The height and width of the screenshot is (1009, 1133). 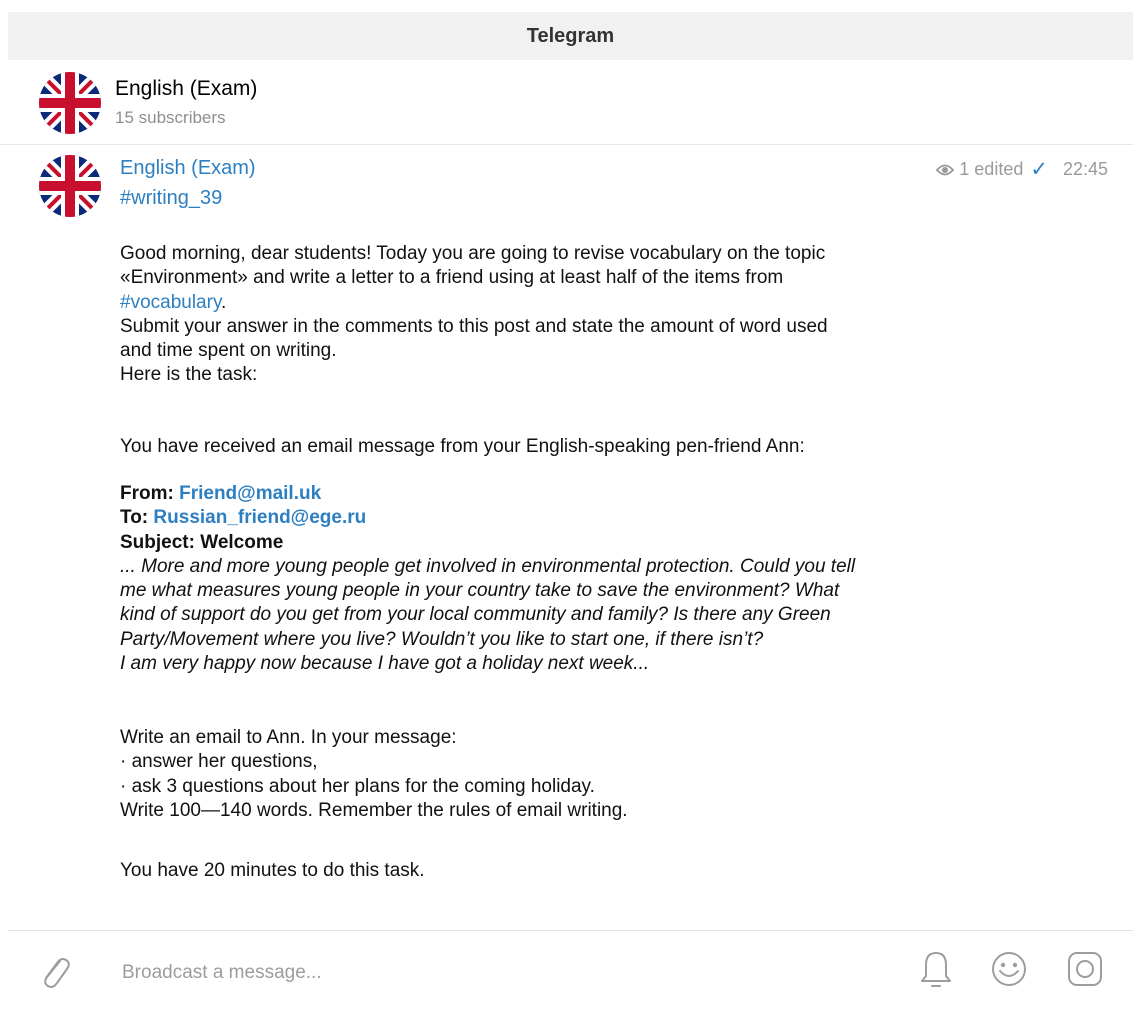 What do you see at coordinates (272, 870) in the screenshot?
I see `time-limit-line: You have 20 minutes to do this task.` at bounding box center [272, 870].